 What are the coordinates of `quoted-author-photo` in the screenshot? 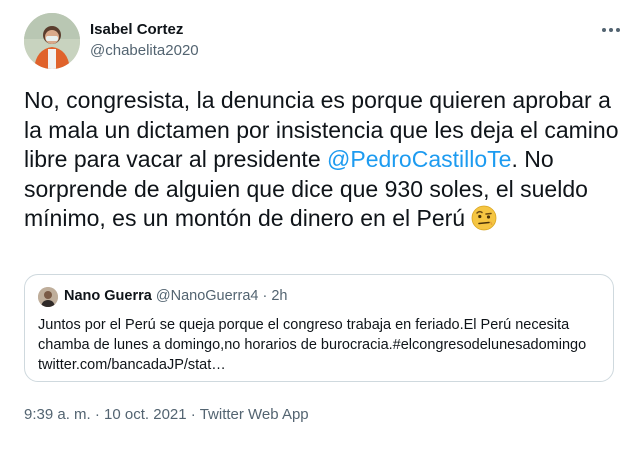 It's located at (48, 297).